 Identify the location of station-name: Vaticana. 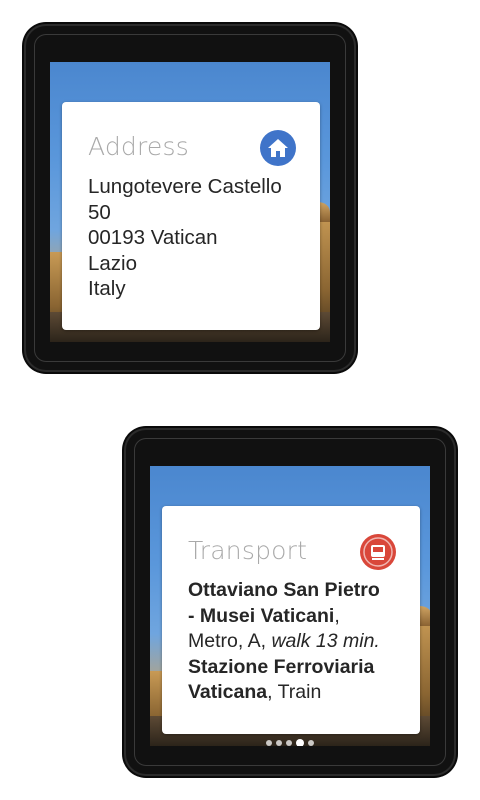
(228, 692).